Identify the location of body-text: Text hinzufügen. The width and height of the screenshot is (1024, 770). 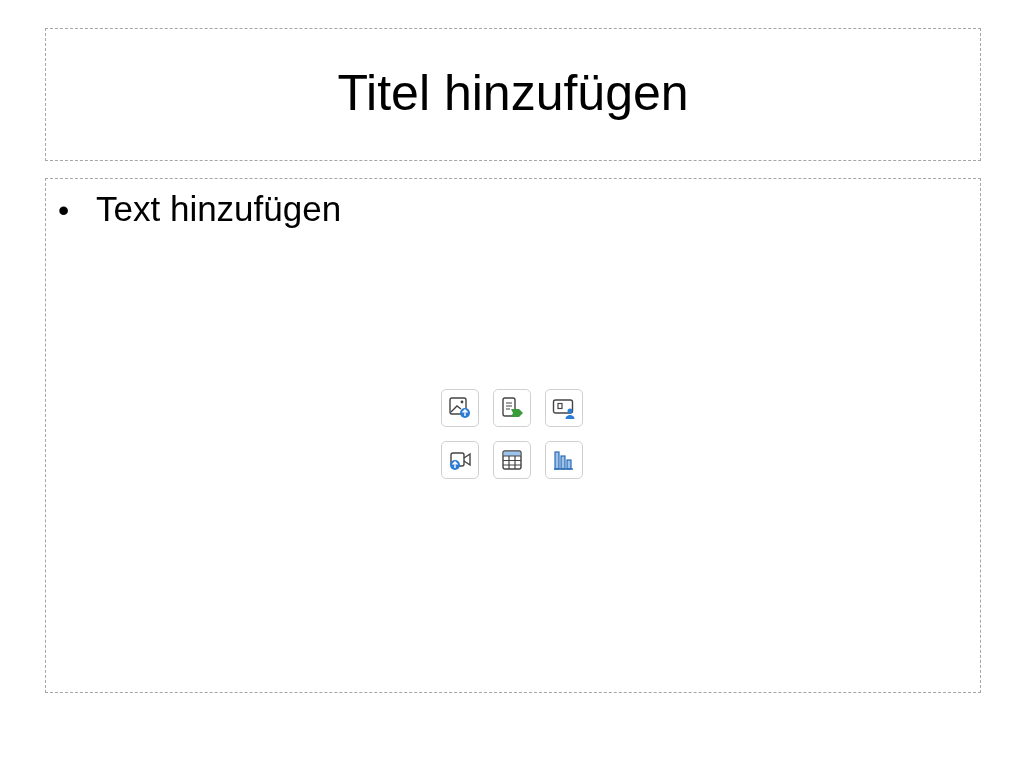
(219, 209).